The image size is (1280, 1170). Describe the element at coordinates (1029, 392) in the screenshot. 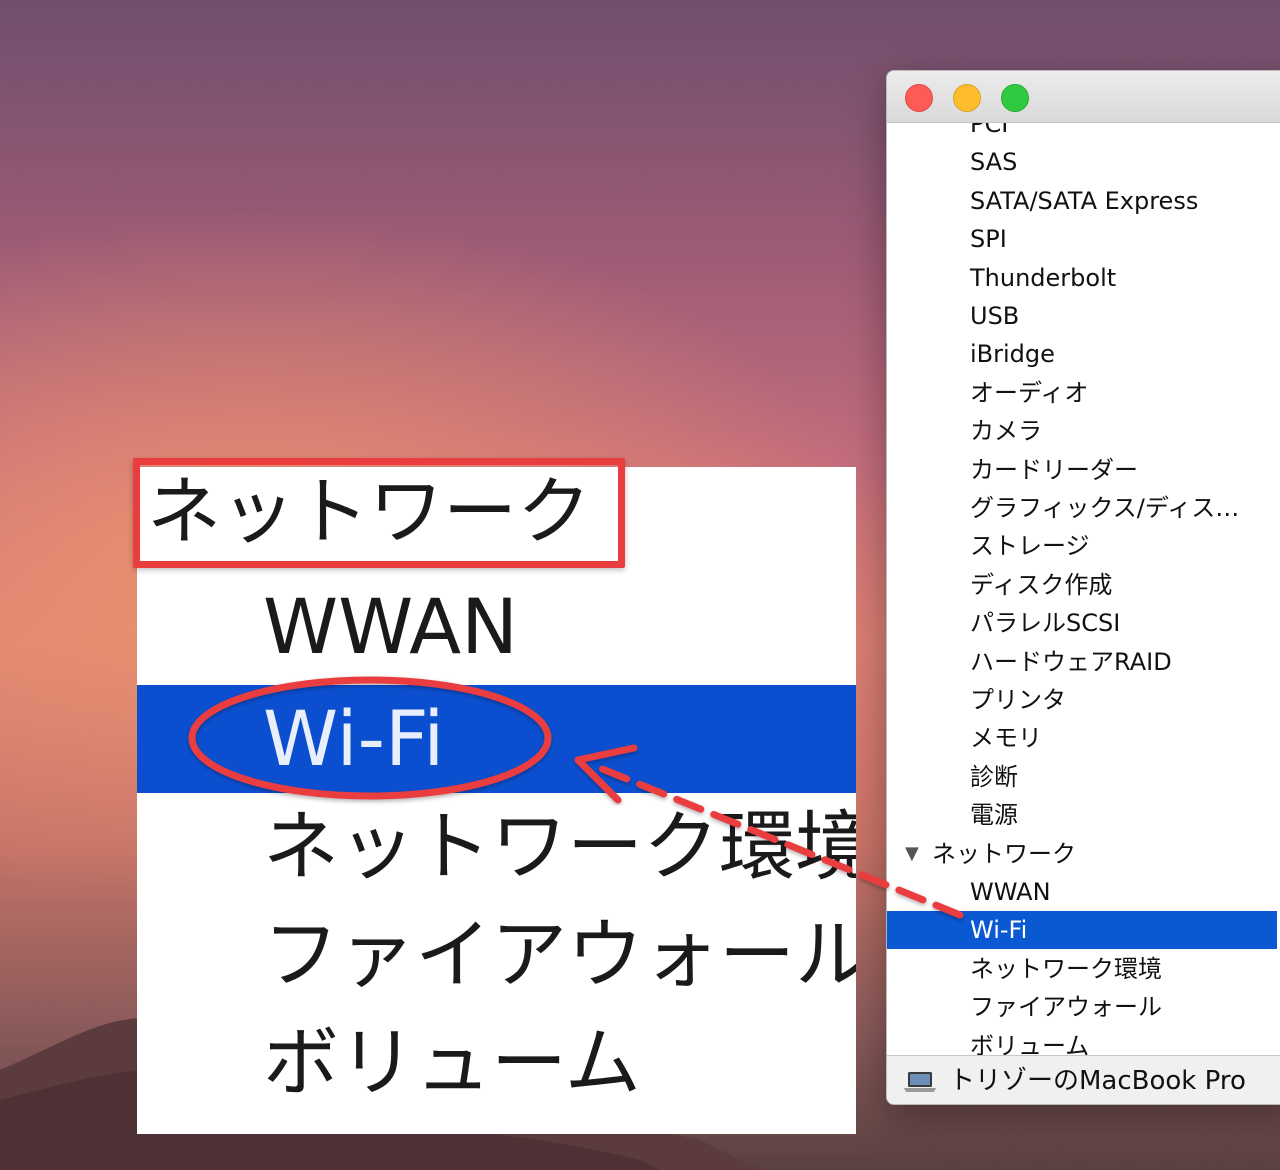

I see `sidebar-item-label: オーディオ` at that location.